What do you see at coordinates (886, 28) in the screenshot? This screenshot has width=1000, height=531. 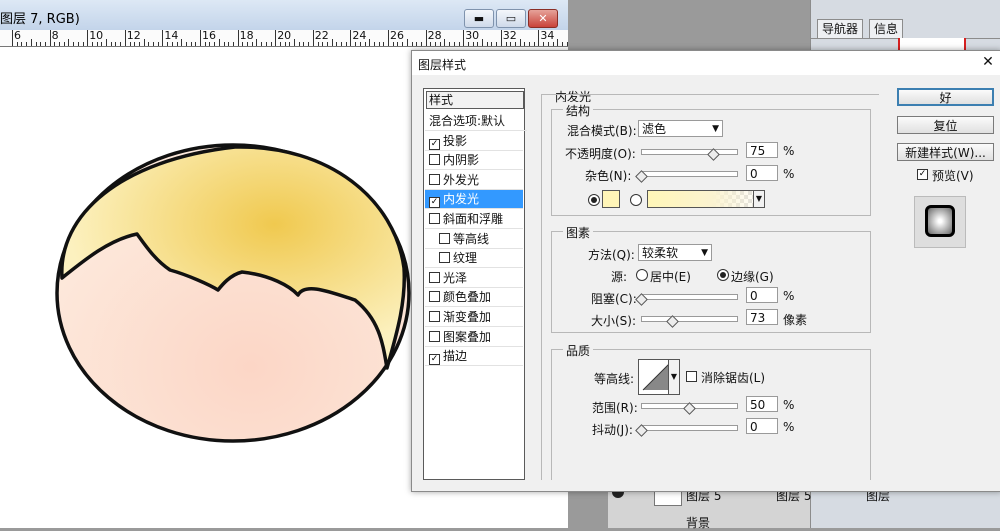 I see `tab-info: 信息` at bounding box center [886, 28].